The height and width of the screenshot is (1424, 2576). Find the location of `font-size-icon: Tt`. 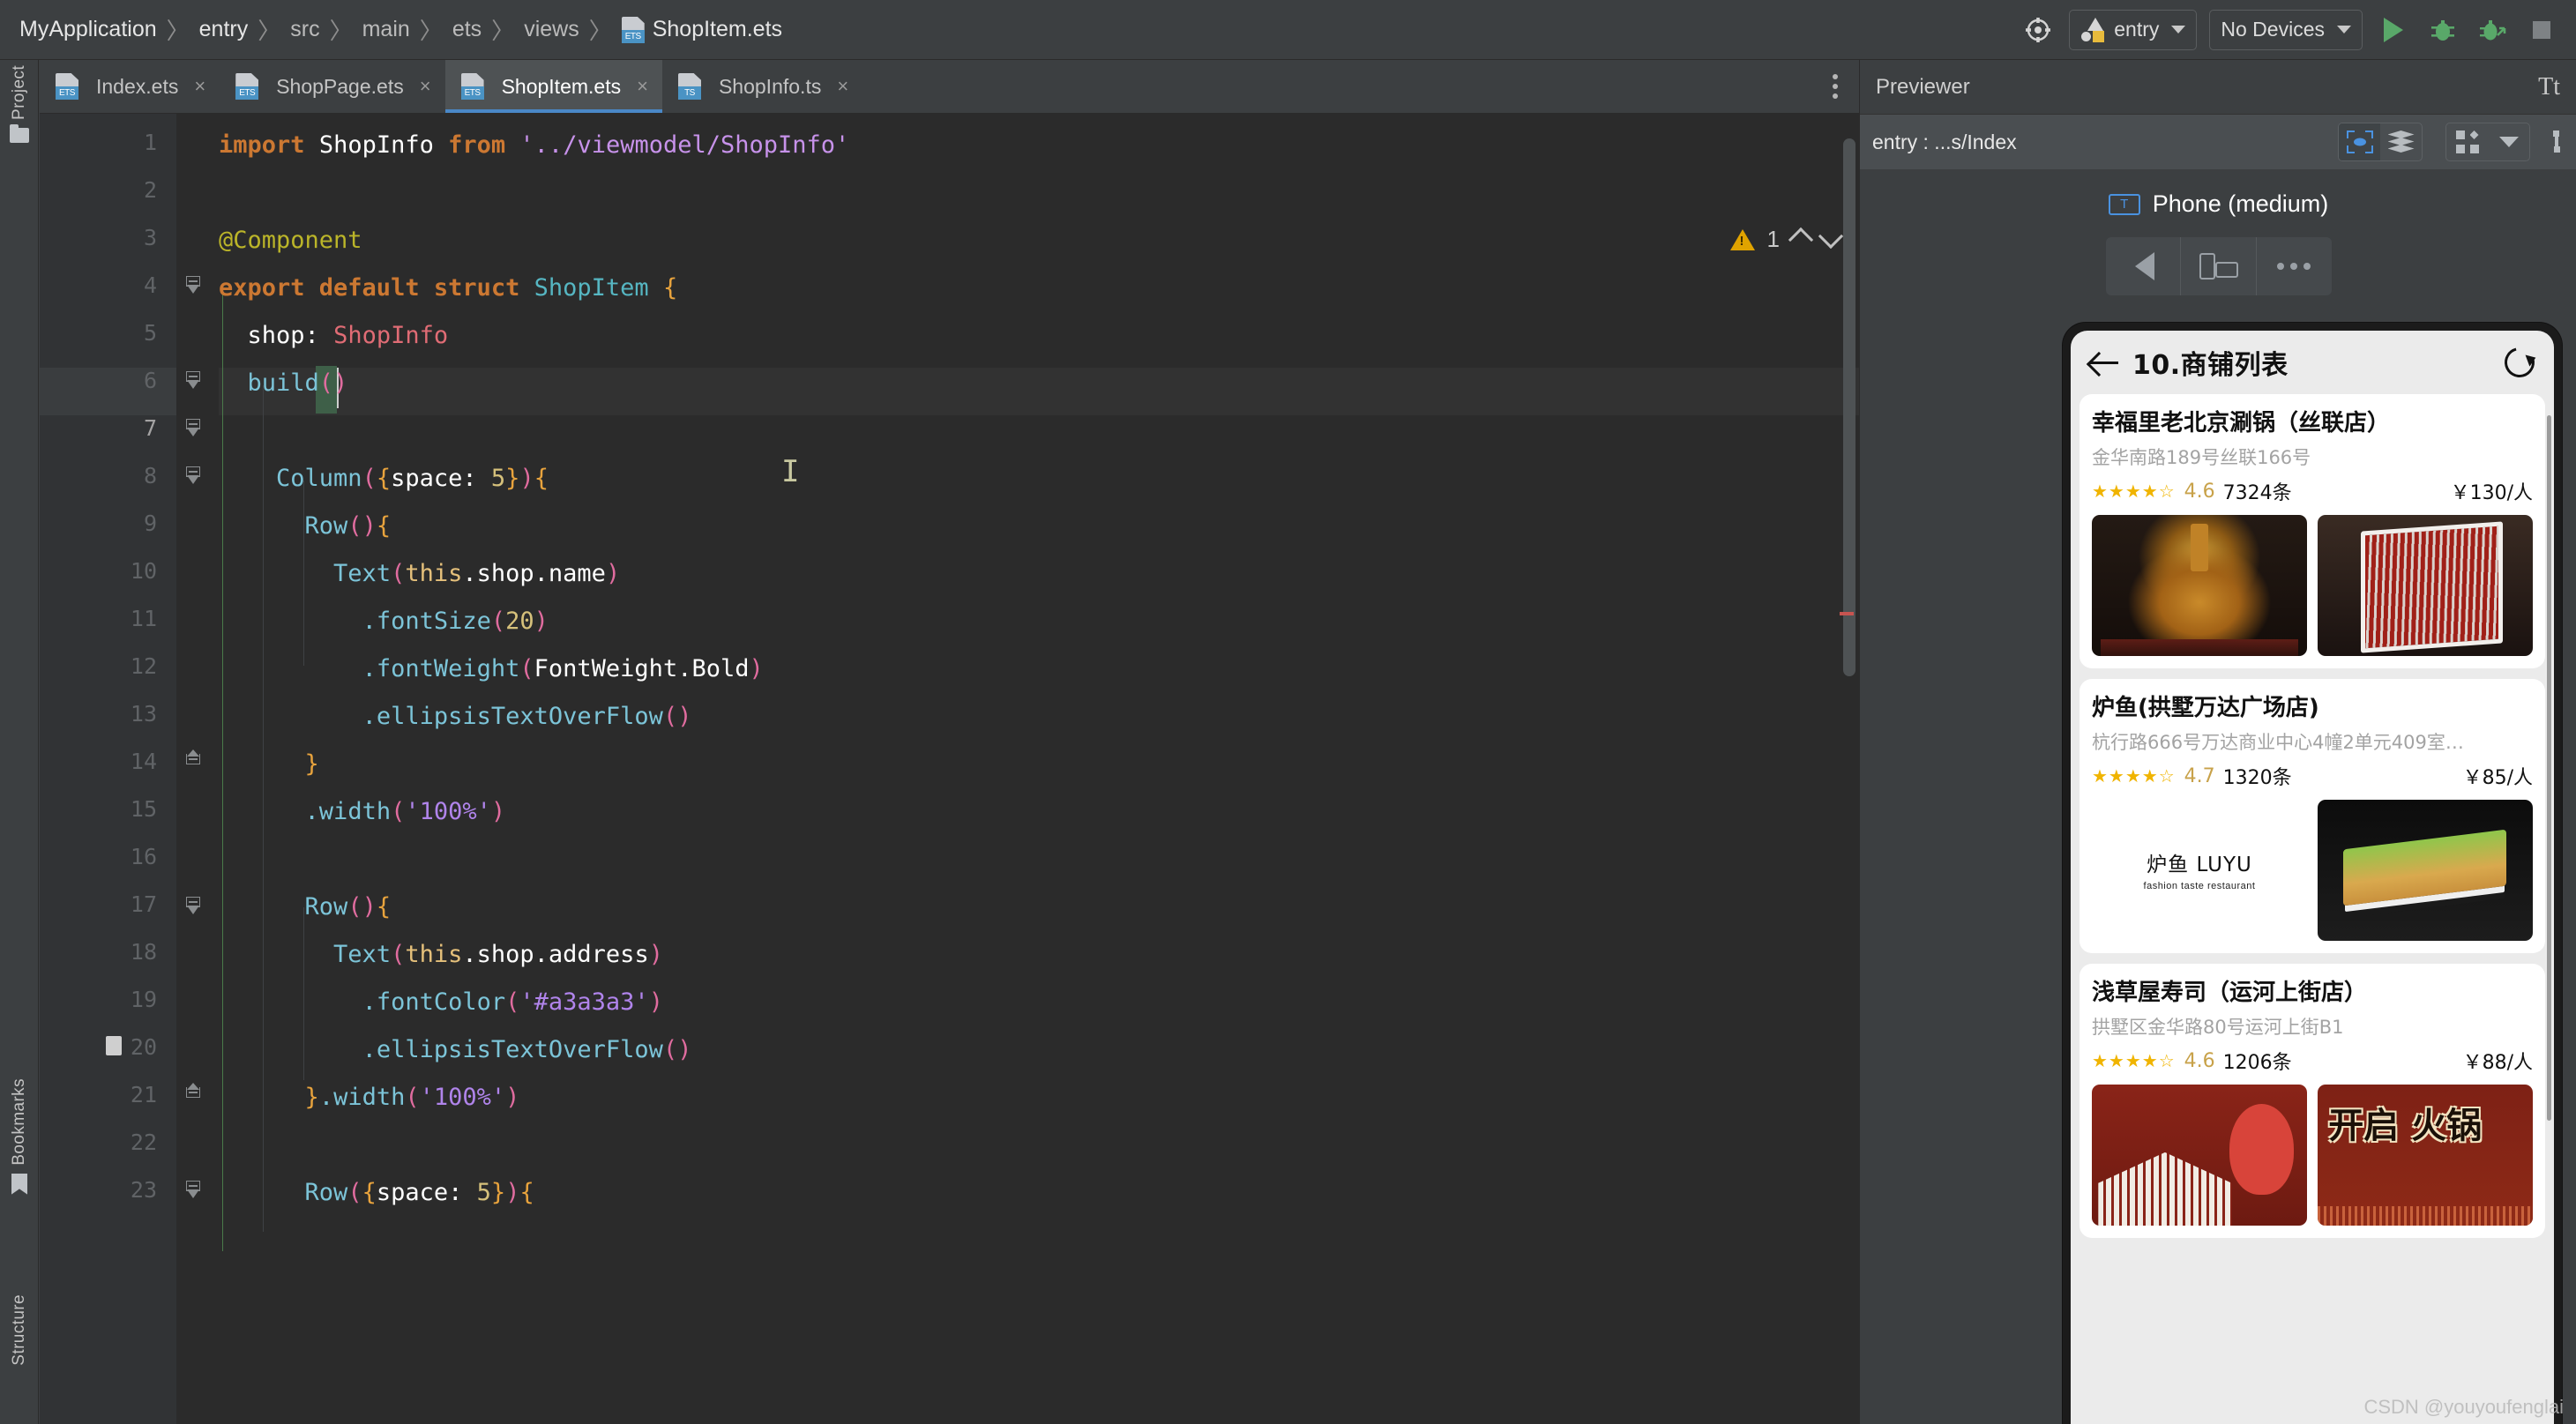

font-size-icon: Tt is located at coordinates (2549, 87).